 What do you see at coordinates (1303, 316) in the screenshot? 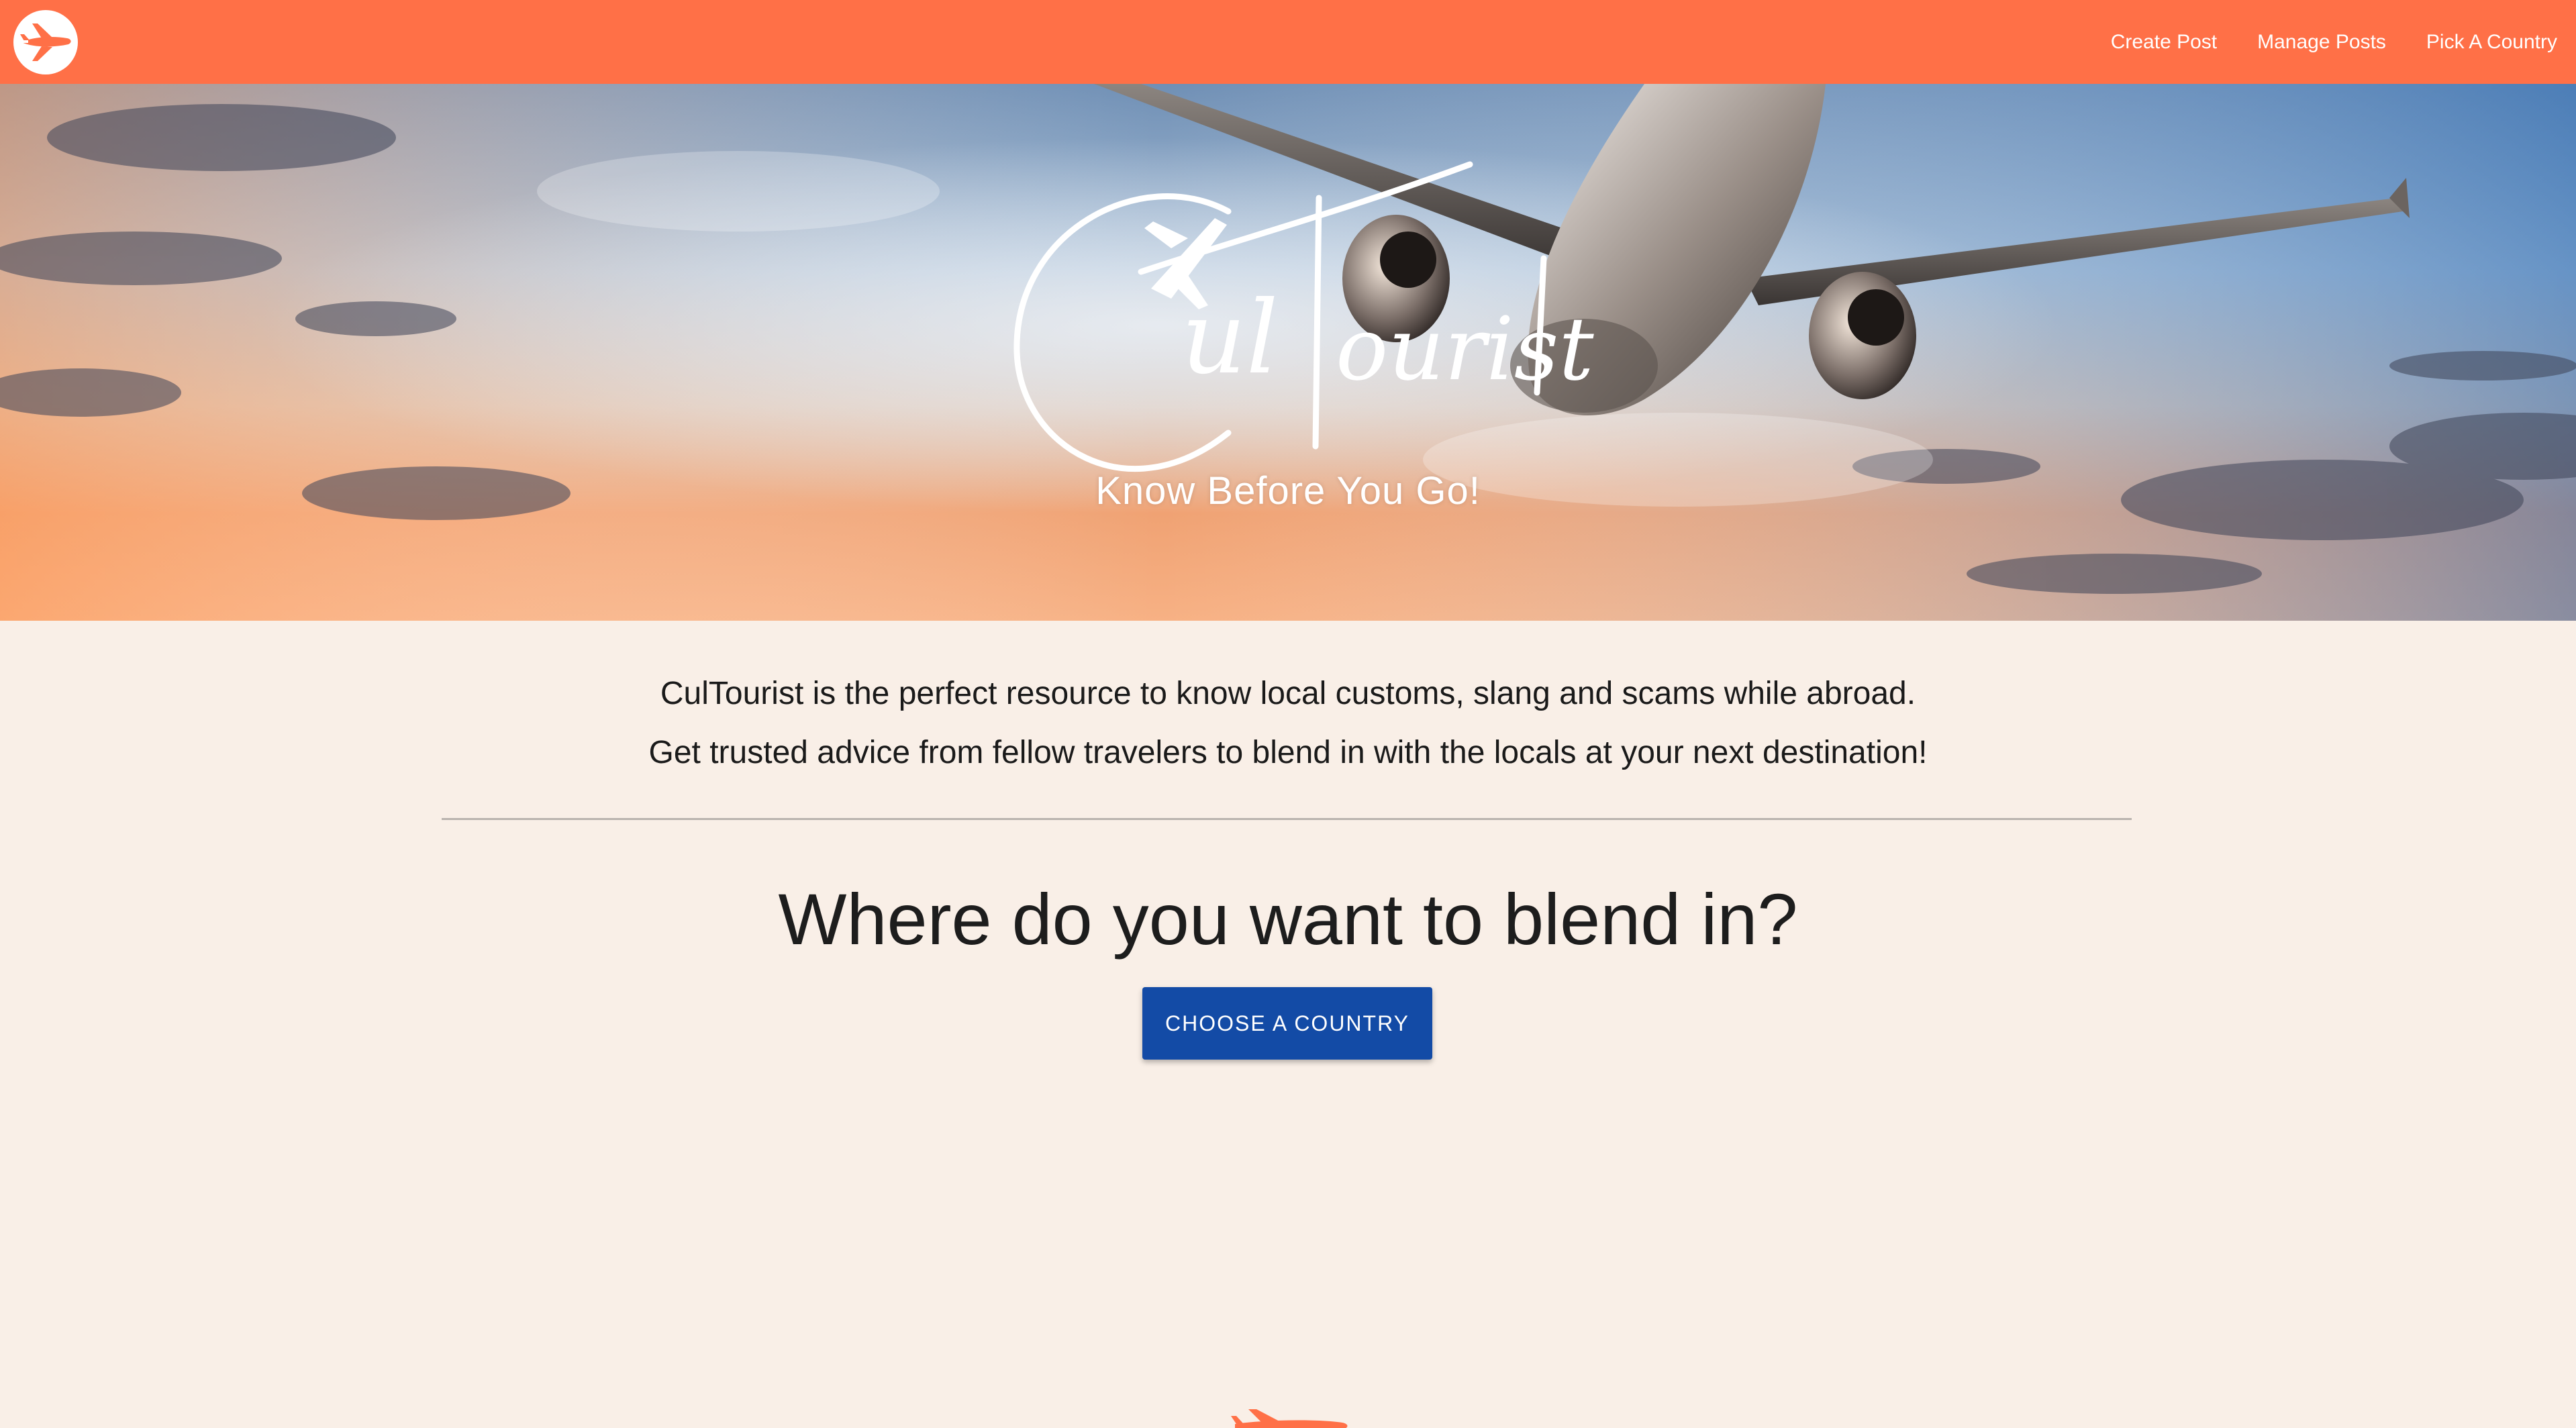
I see `cultourist-brand-logo: ul ourist` at bounding box center [1303, 316].